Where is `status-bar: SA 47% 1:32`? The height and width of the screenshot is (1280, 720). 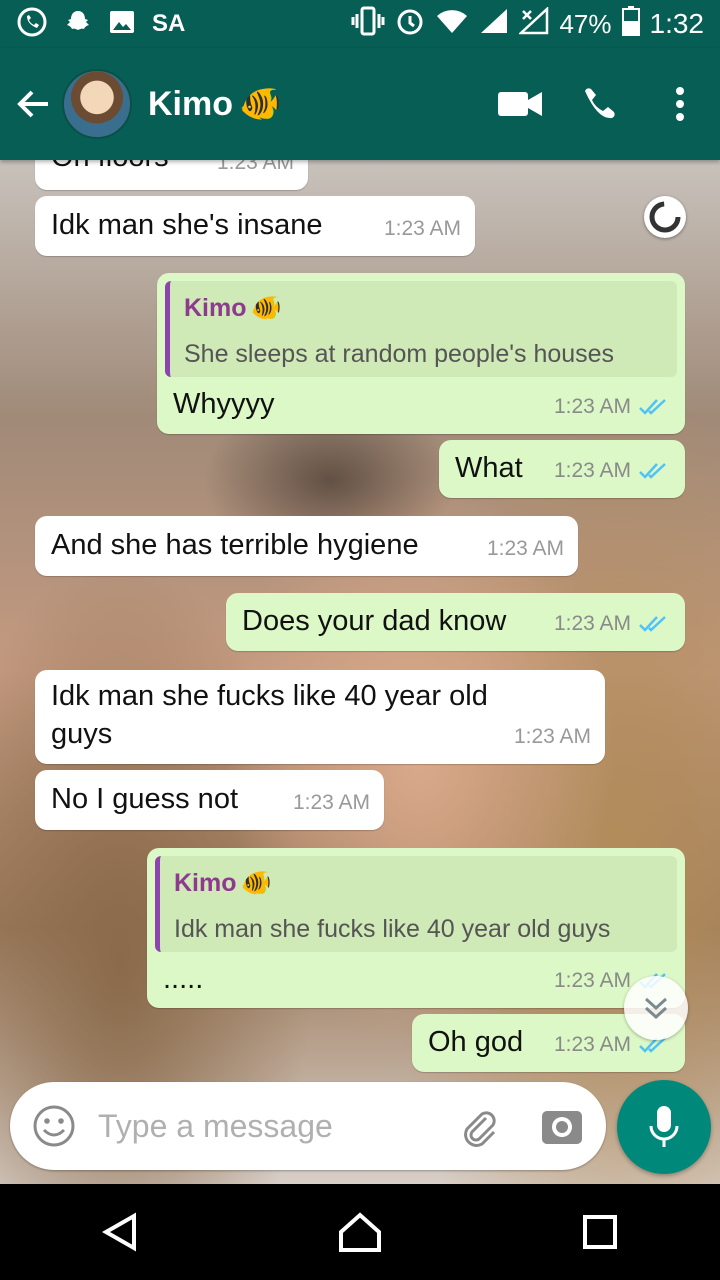 status-bar: SA 47% 1:32 is located at coordinates (360, 24).